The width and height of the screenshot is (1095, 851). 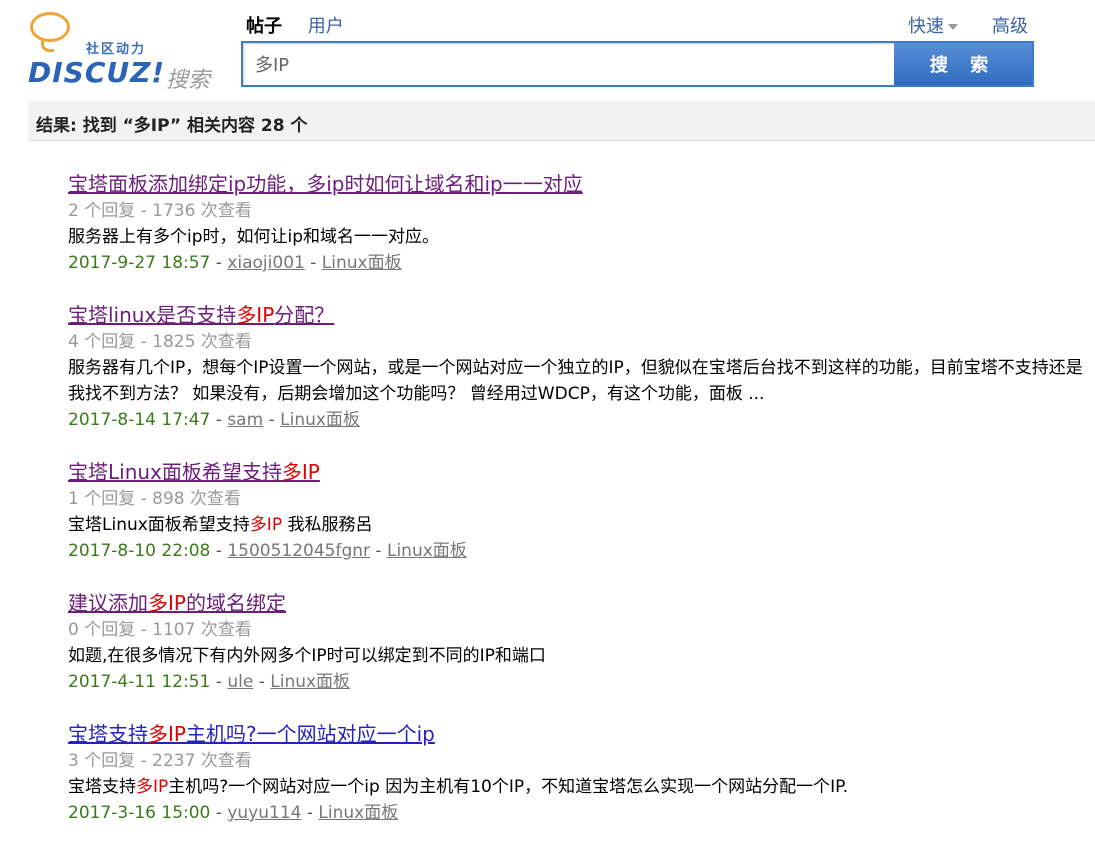 I want to click on result-summary-bar: 结果: 找到 “多IP” 相关内容 28 个, so click(x=561, y=121).